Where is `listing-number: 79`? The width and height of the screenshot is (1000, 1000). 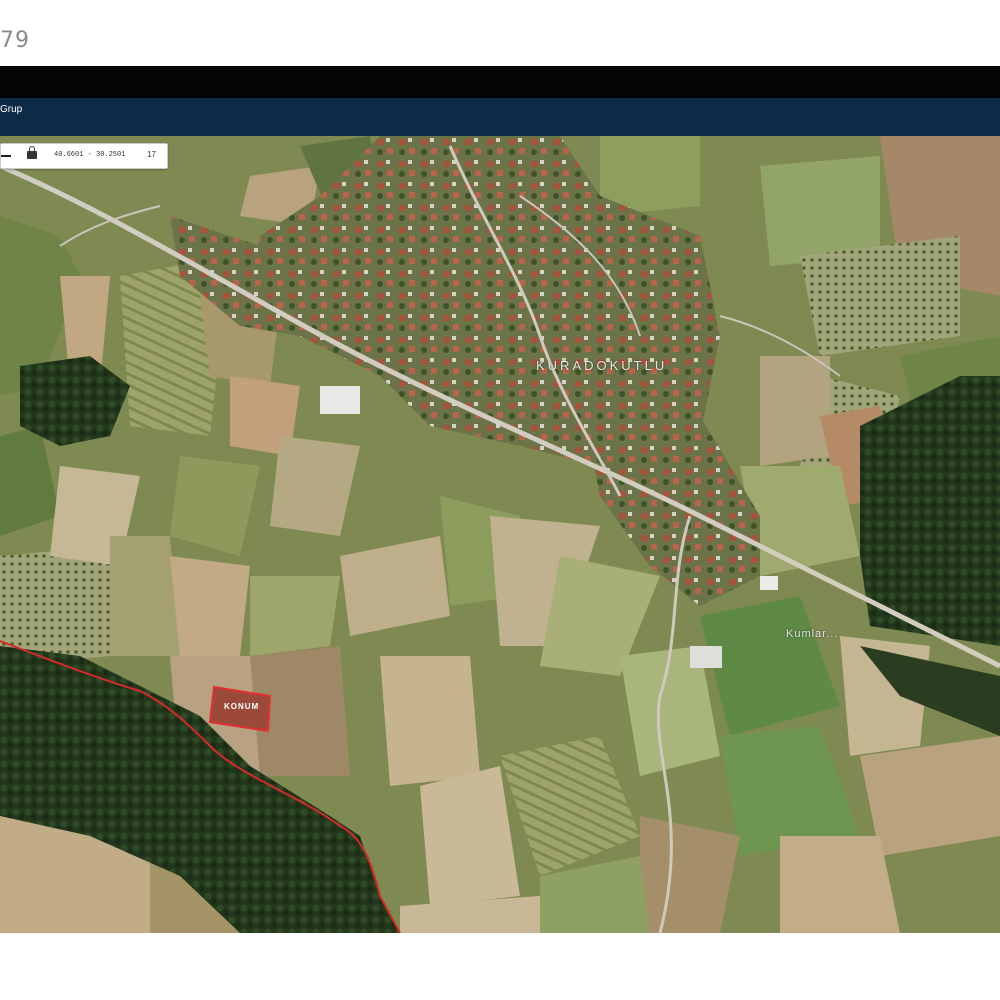
listing-number: 79 is located at coordinates (15, 40).